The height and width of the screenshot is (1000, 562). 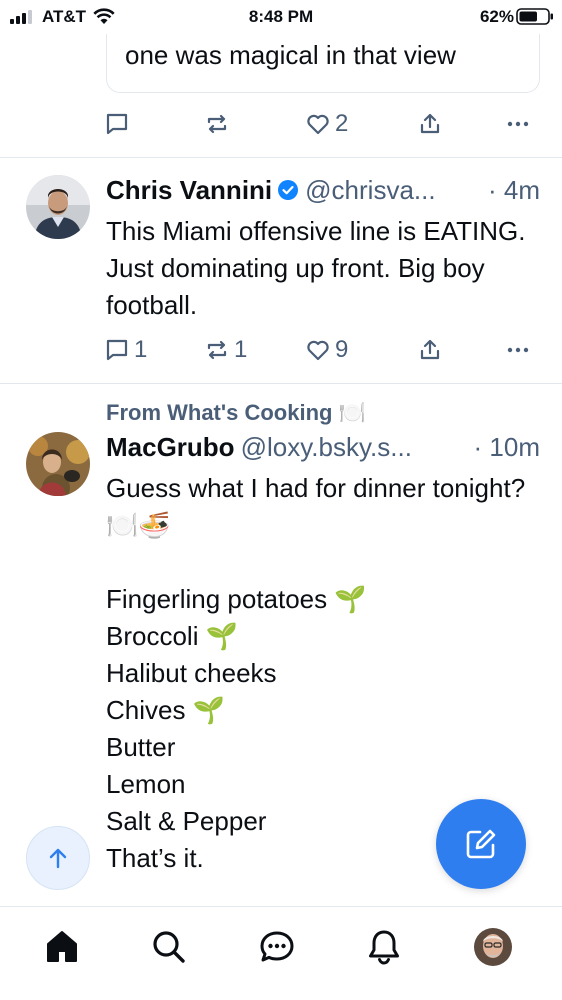 What do you see at coordinates (236, 413) in the screenshot?
I see `feed-context: From What's Cooking 🍽️` at bounding box center [236, 413].